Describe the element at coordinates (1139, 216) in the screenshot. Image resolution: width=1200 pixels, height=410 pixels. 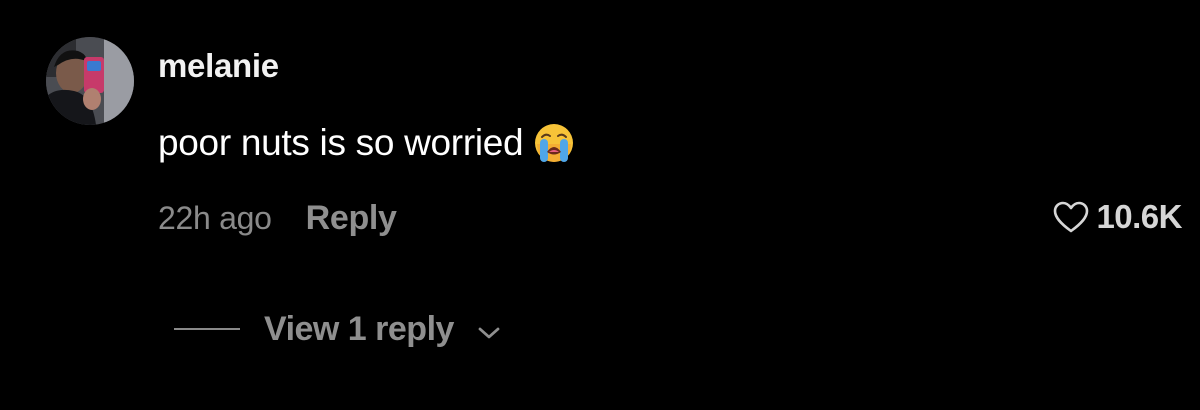
I see `like-count: 10.6K` at that location.